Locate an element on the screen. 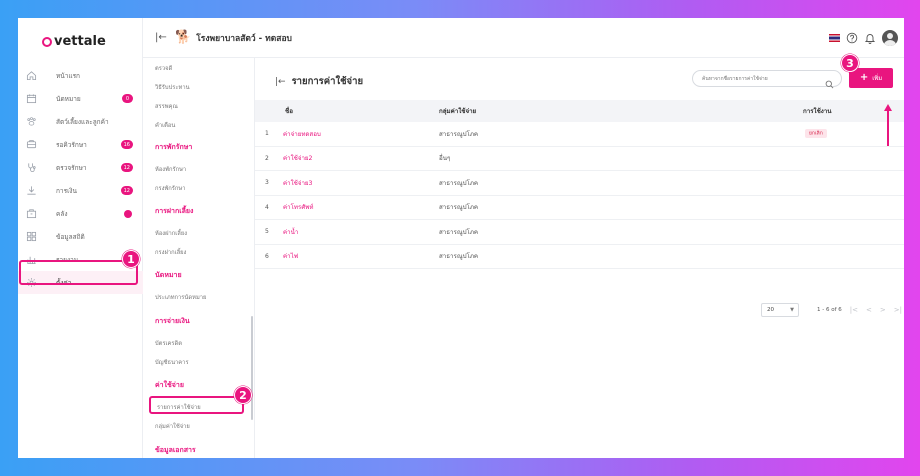  caret-down-icon: ▼ is located at coordinates (792, 310).